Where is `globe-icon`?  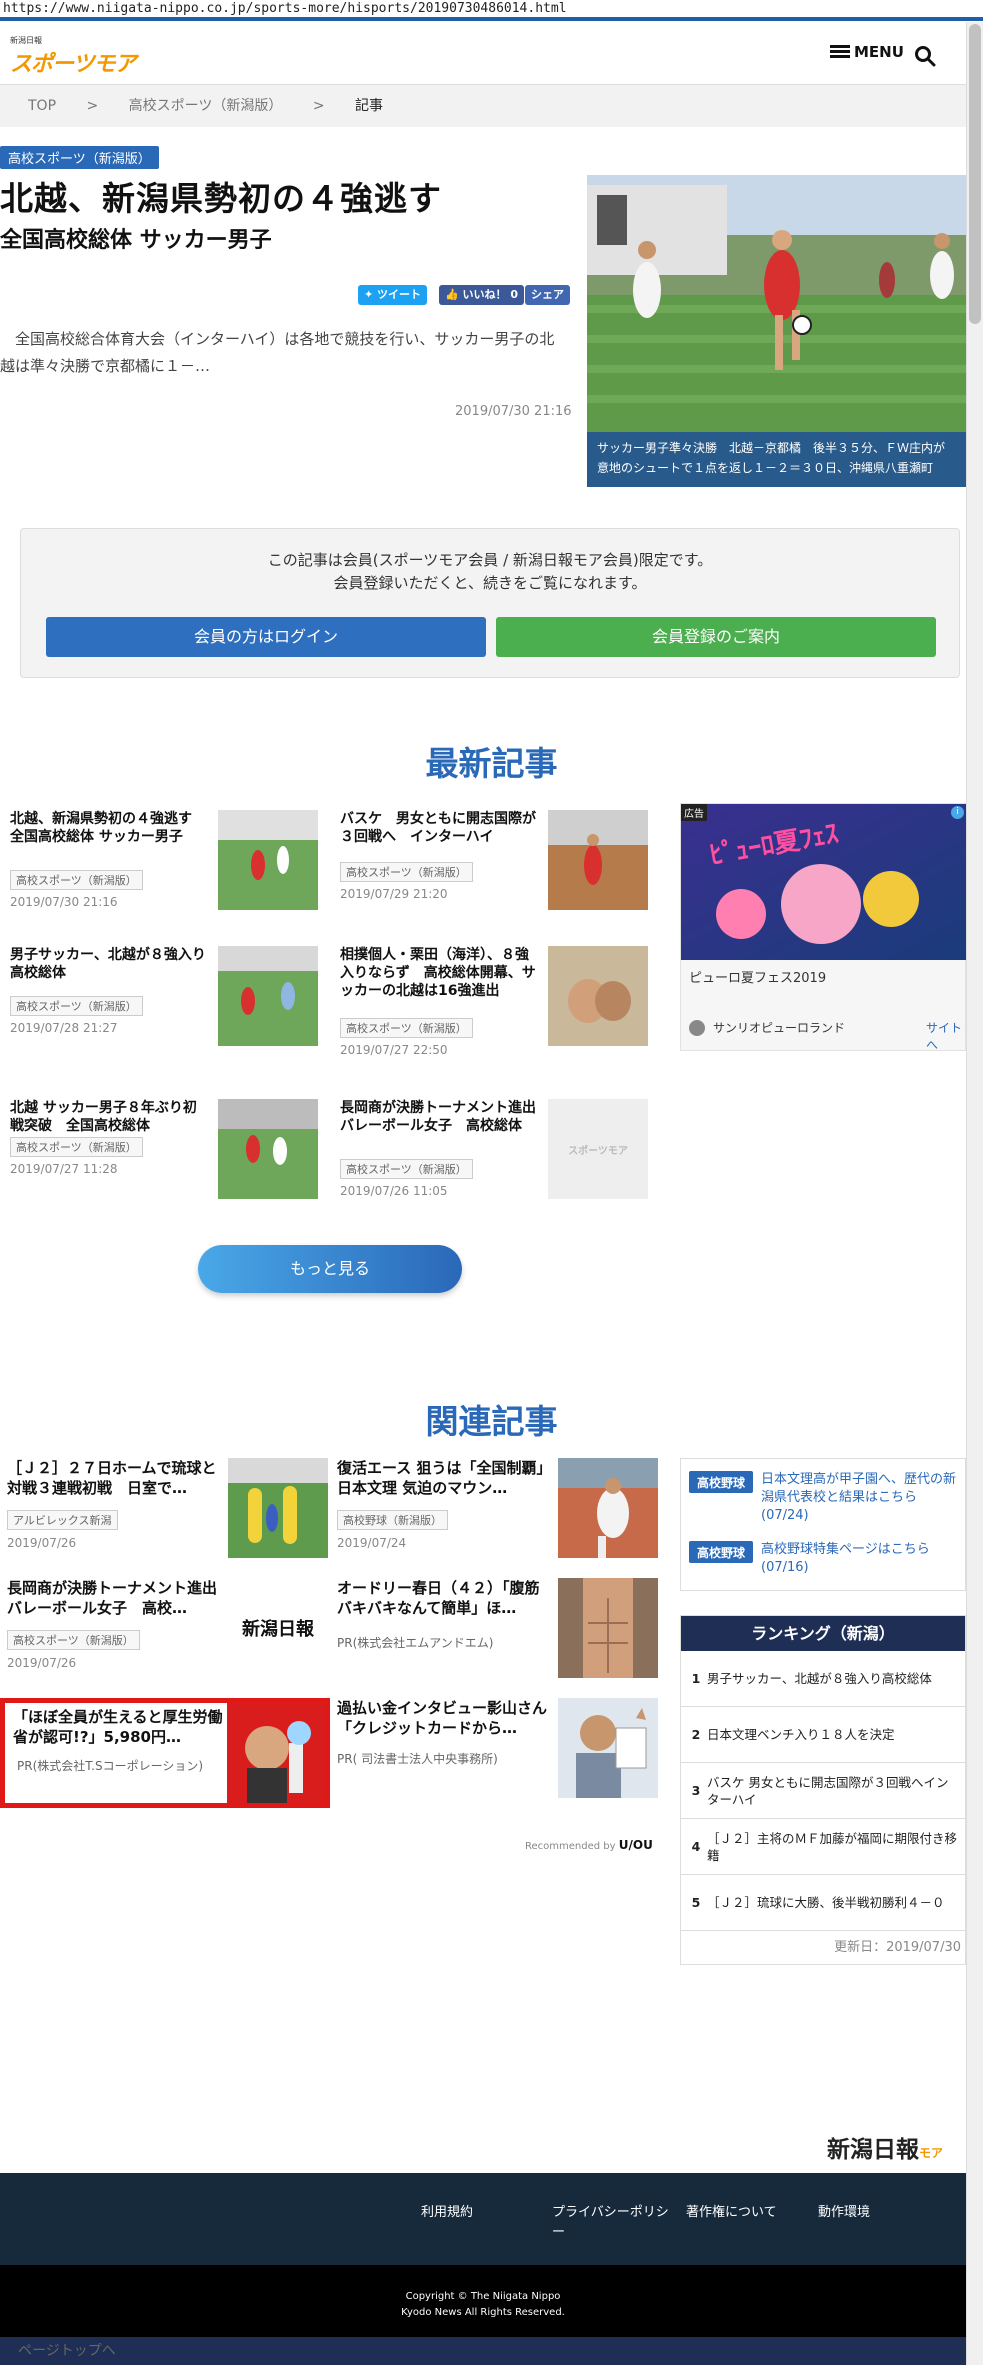 globe-icon is located at coordinates (697, 1027).